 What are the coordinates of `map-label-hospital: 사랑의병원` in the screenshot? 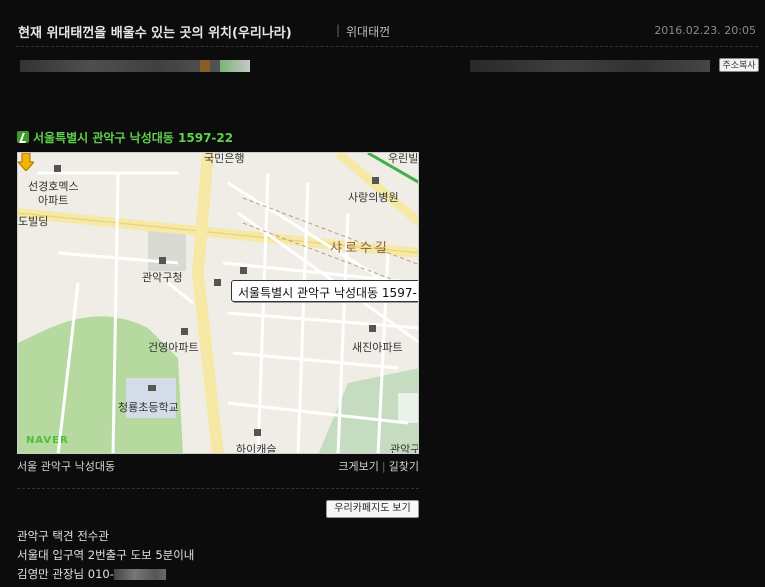 It's located at (373, 197).